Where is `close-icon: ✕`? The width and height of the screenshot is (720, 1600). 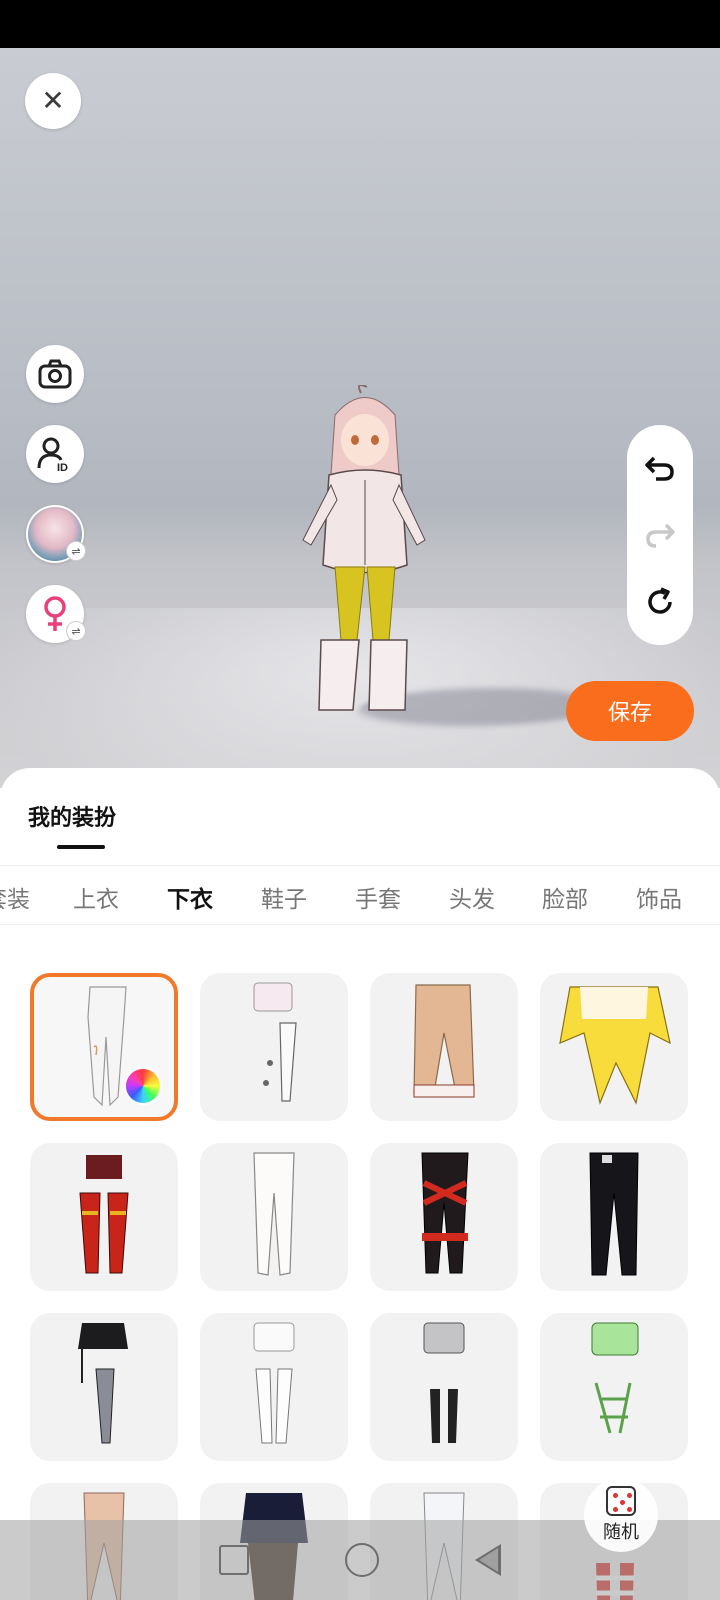
close-icon: ✕ is located at coordinates (53, 100).